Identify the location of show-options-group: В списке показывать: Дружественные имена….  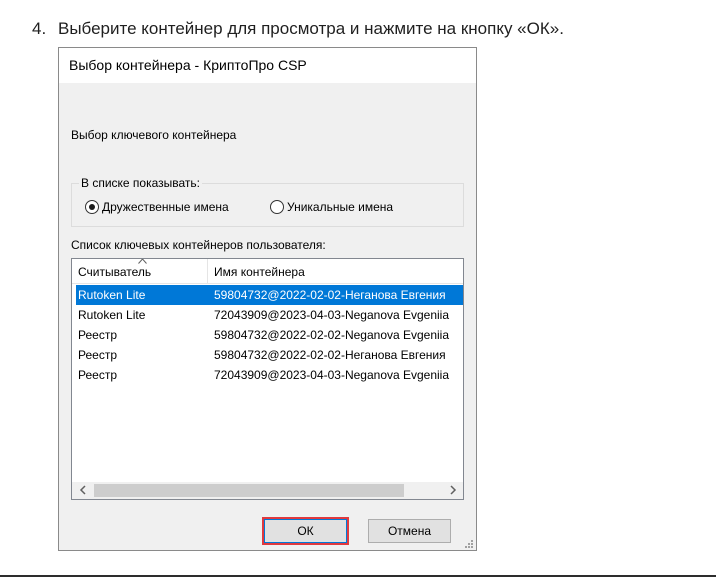
(267, 201).